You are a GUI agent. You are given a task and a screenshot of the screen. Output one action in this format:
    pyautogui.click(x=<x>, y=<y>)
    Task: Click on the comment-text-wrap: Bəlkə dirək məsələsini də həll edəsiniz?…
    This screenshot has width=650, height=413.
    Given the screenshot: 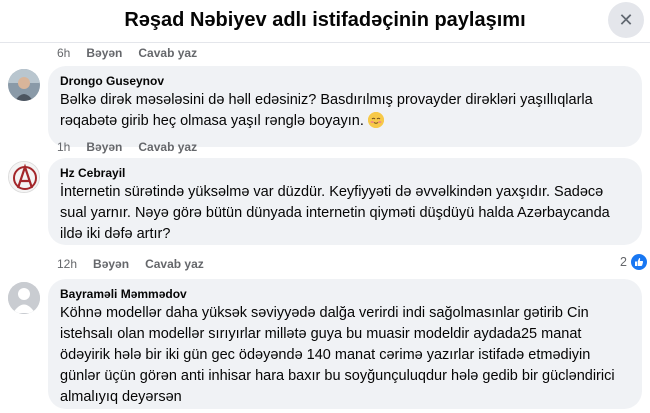 What is the action you would take?
    pyautogui.click(x=345, y=111)
    